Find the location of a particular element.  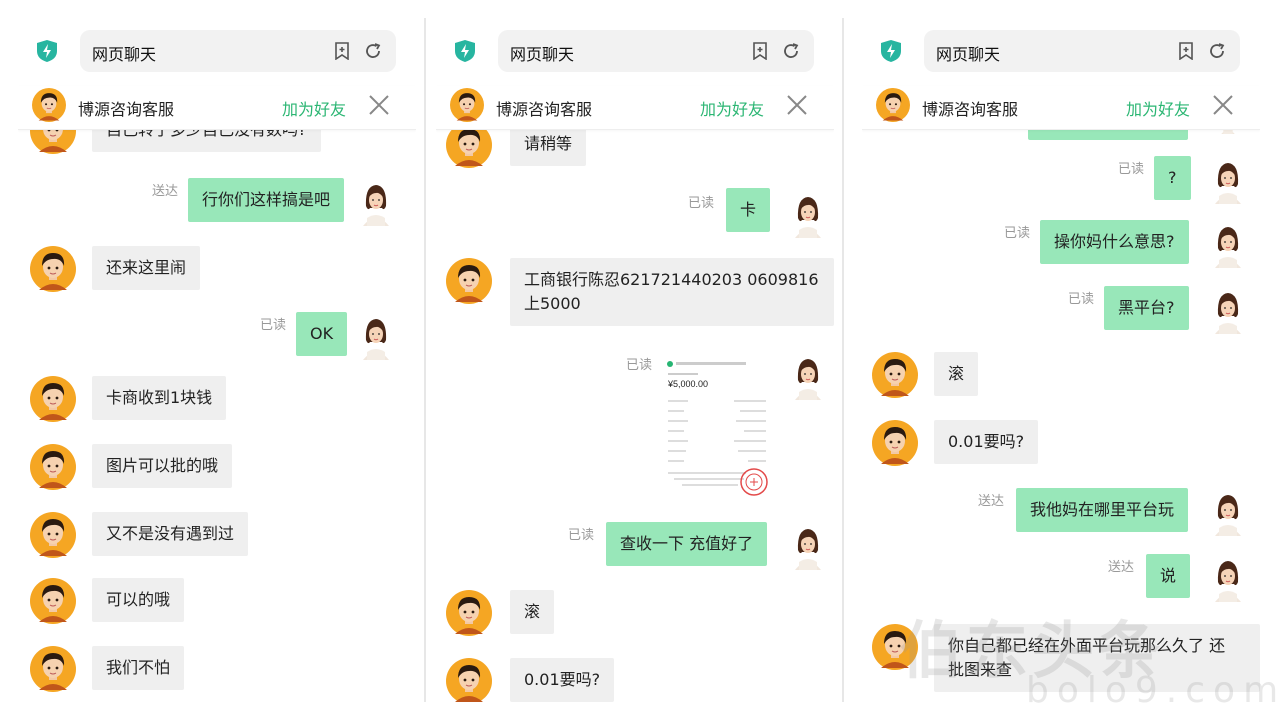

receipt-graphic: ¥5,000.00 is located at coordinates (718, 430).